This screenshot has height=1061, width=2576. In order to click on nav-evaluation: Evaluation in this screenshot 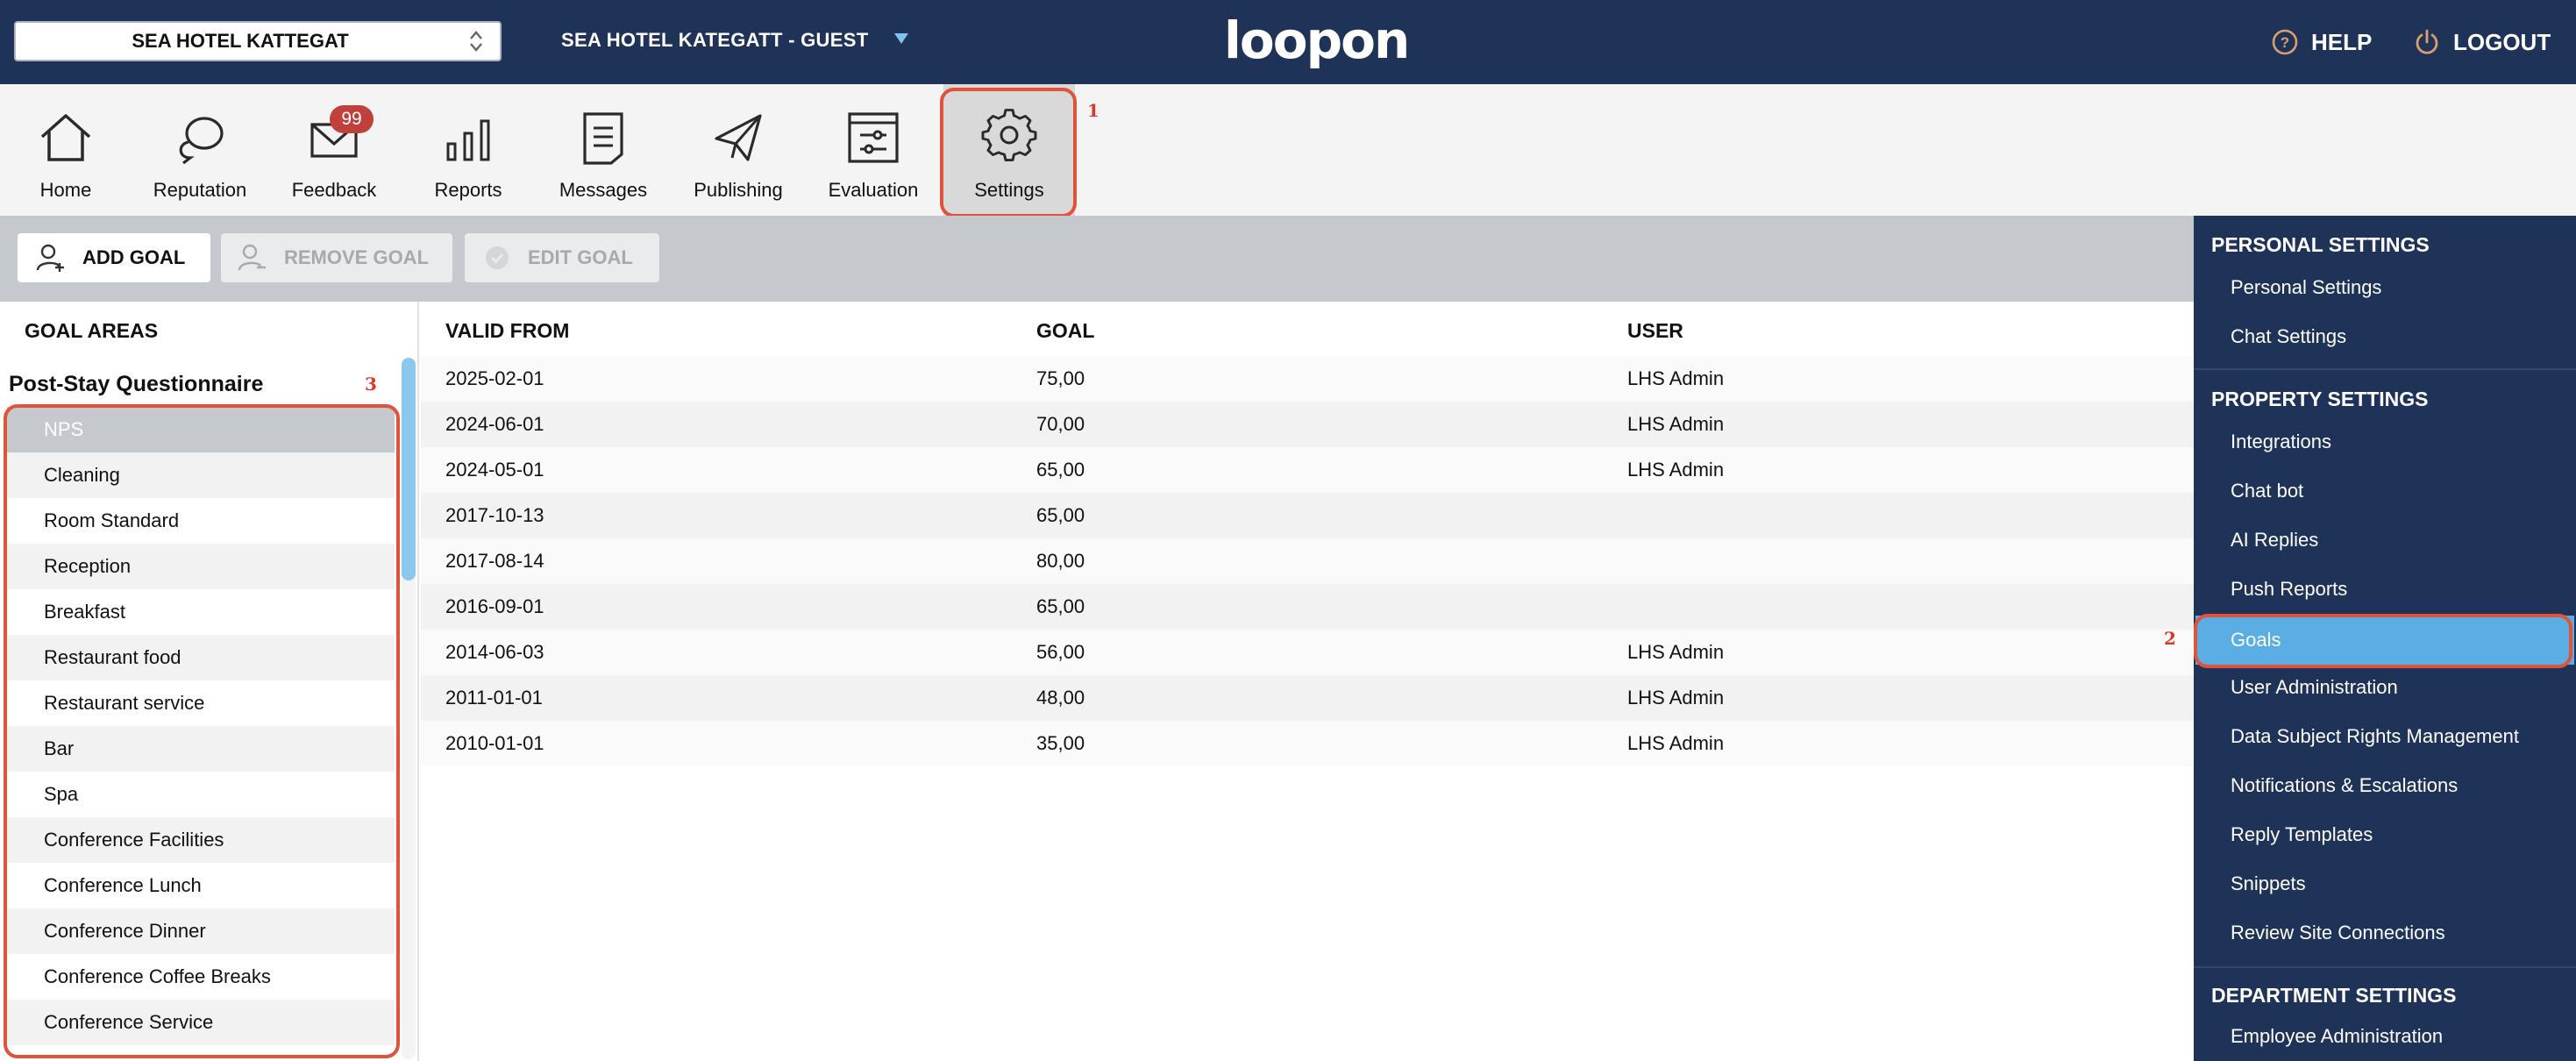, I will do `click(873, 150)`.